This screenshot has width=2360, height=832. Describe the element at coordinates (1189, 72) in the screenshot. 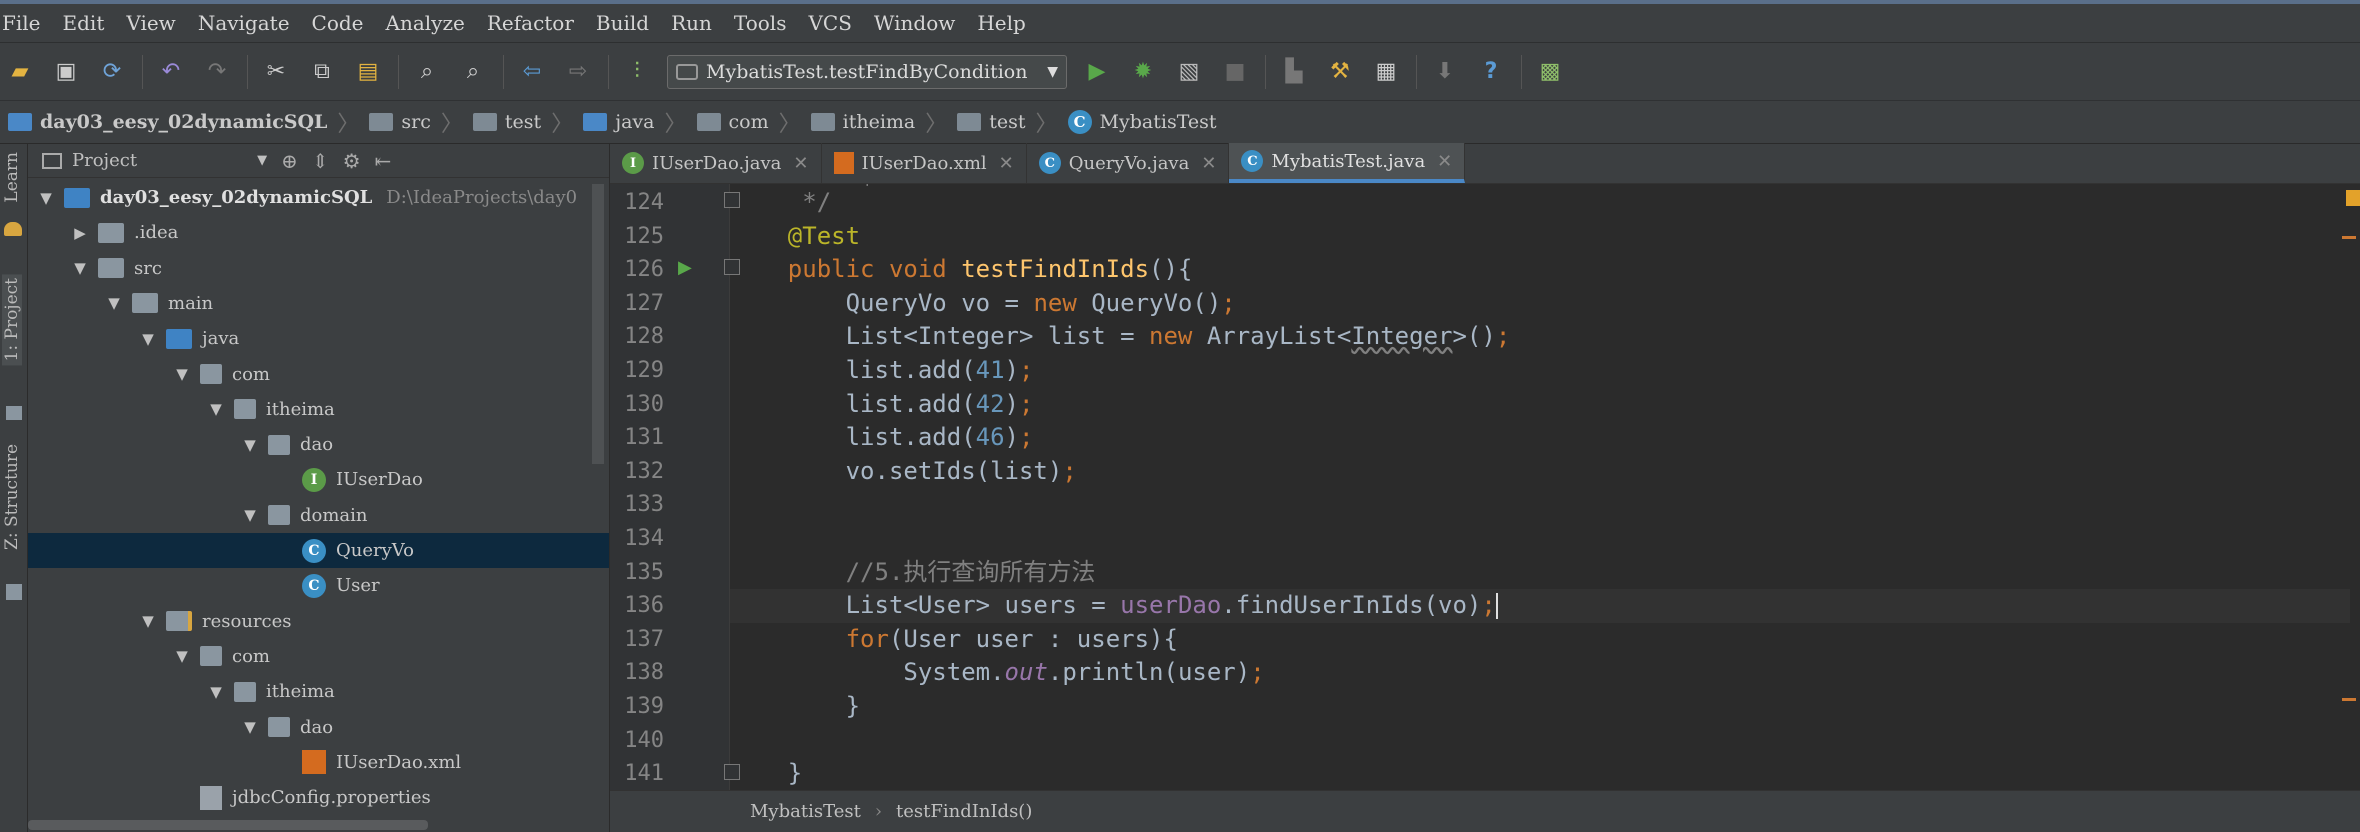

I see `coverage-icon: ▧` at that location.